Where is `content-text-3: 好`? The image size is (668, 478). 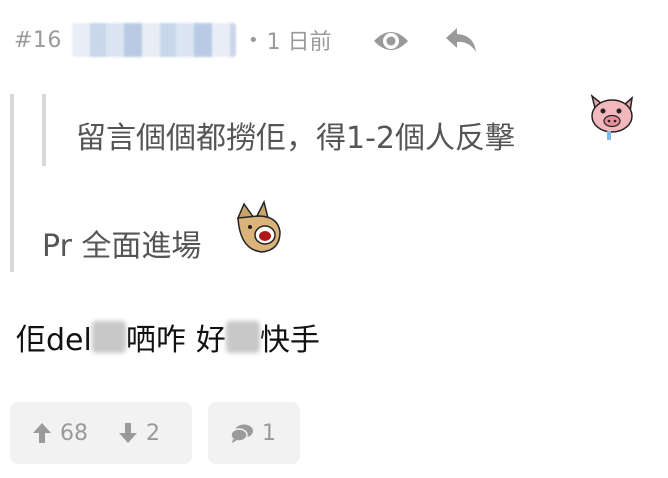
content-text-3: 好 is located at coordinates (210, 340).